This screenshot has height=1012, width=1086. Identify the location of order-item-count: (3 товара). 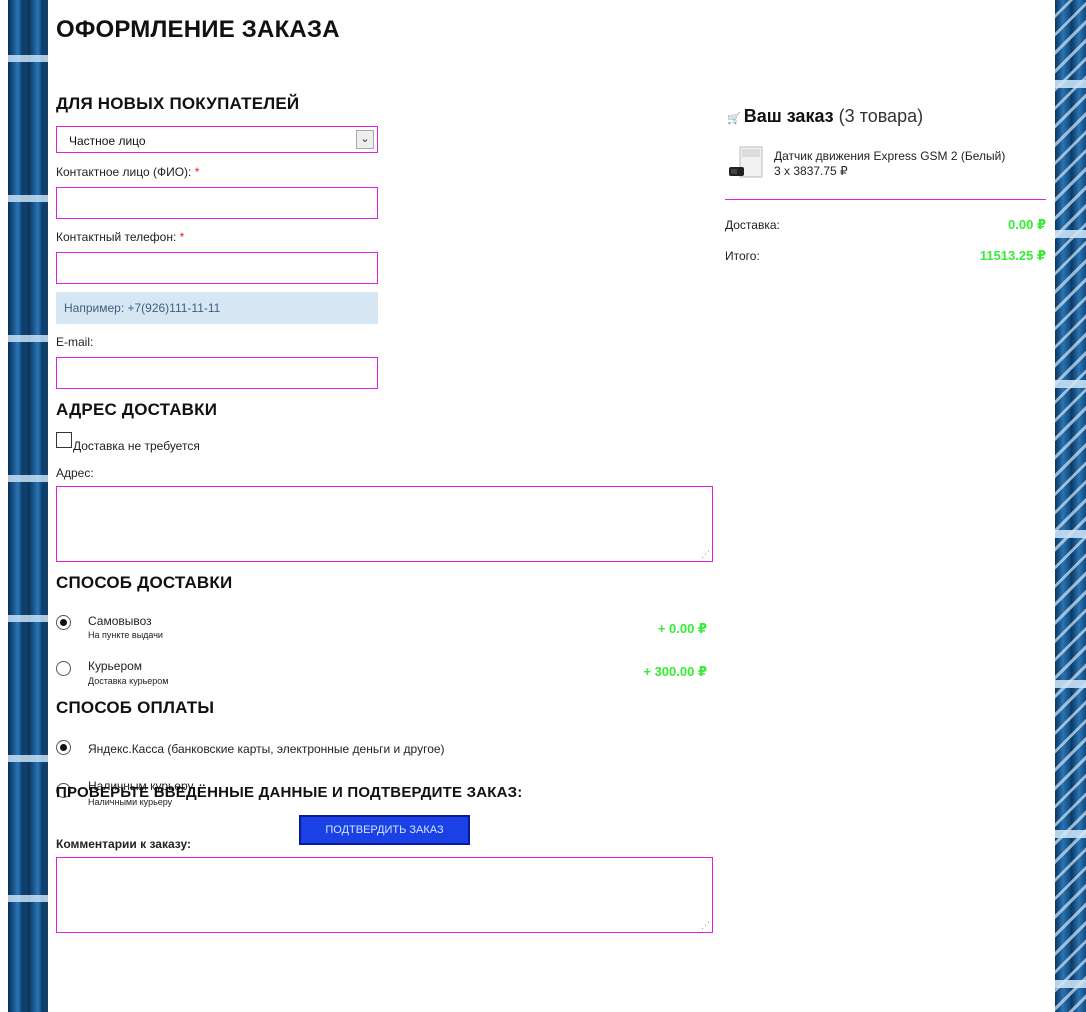
(881, 116).